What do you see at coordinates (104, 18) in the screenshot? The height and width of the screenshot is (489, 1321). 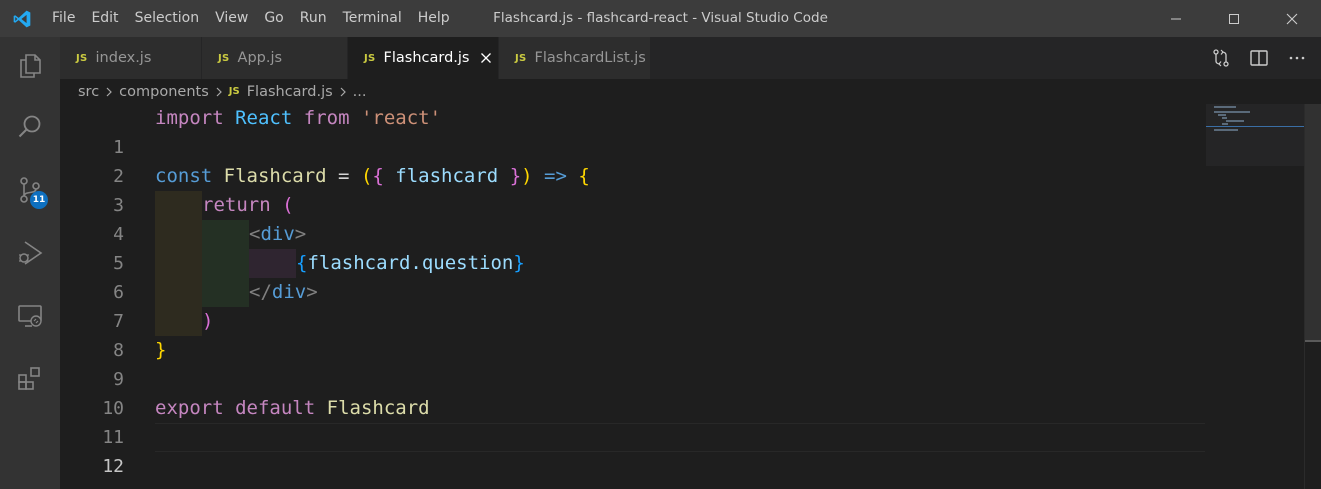 I see `menu-edit: Edit` at bounding box center [104, 18].